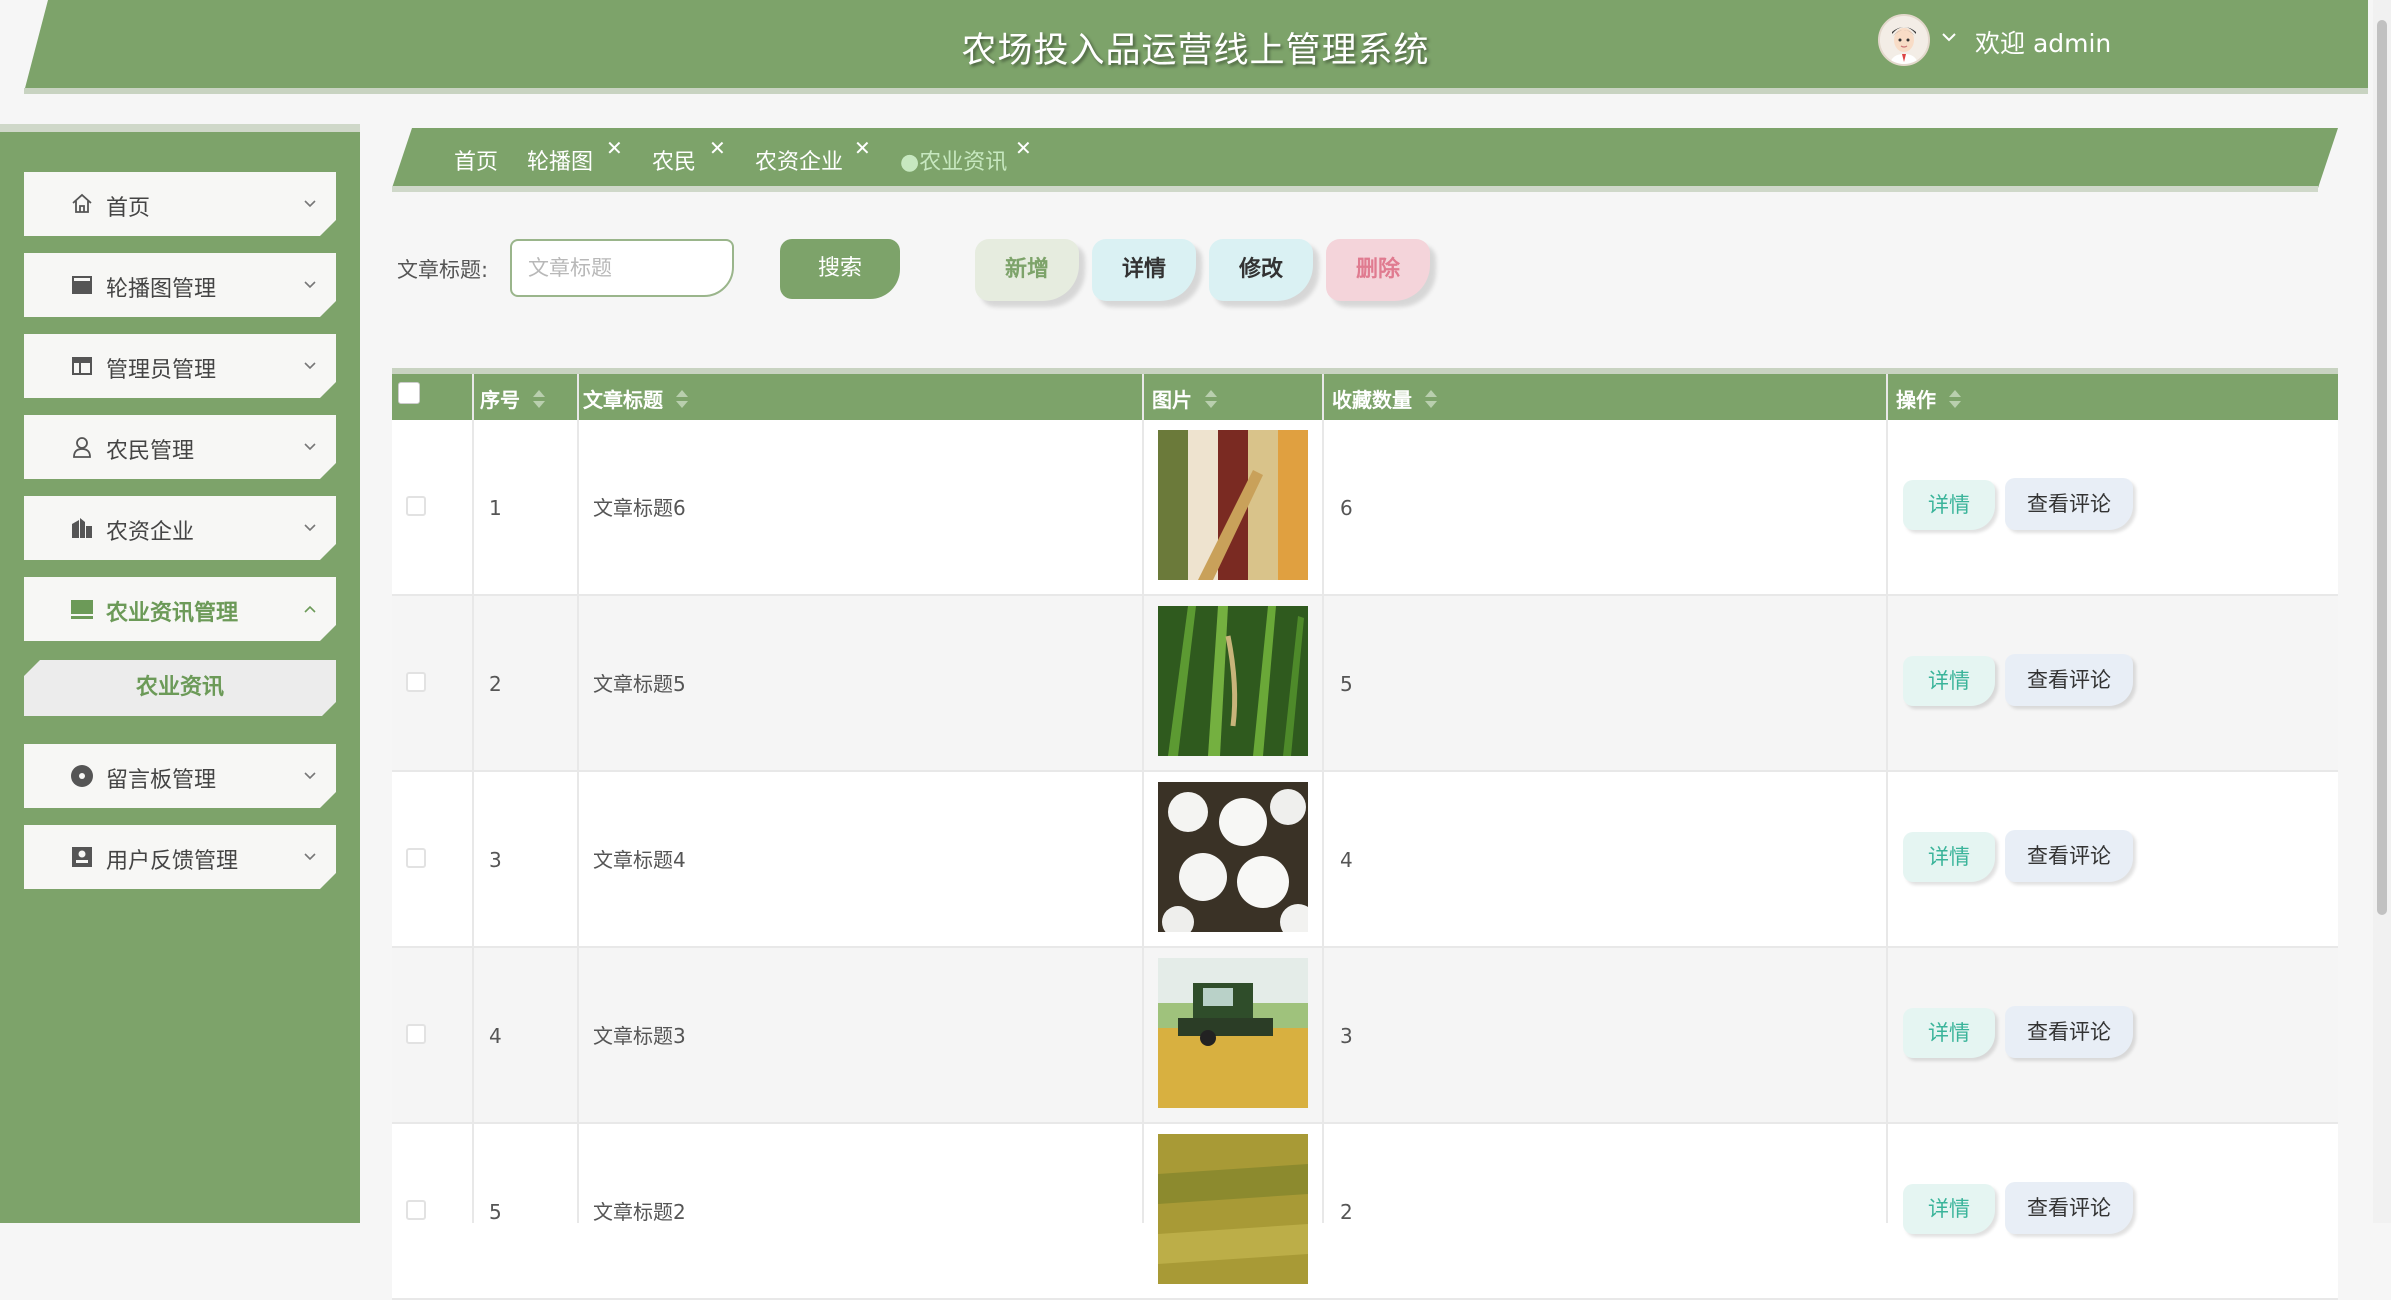  What do you see at coordinates (1261, 270) in the screenshot?
I see `edit-button: 修改` at bounding box center [1261, 270].